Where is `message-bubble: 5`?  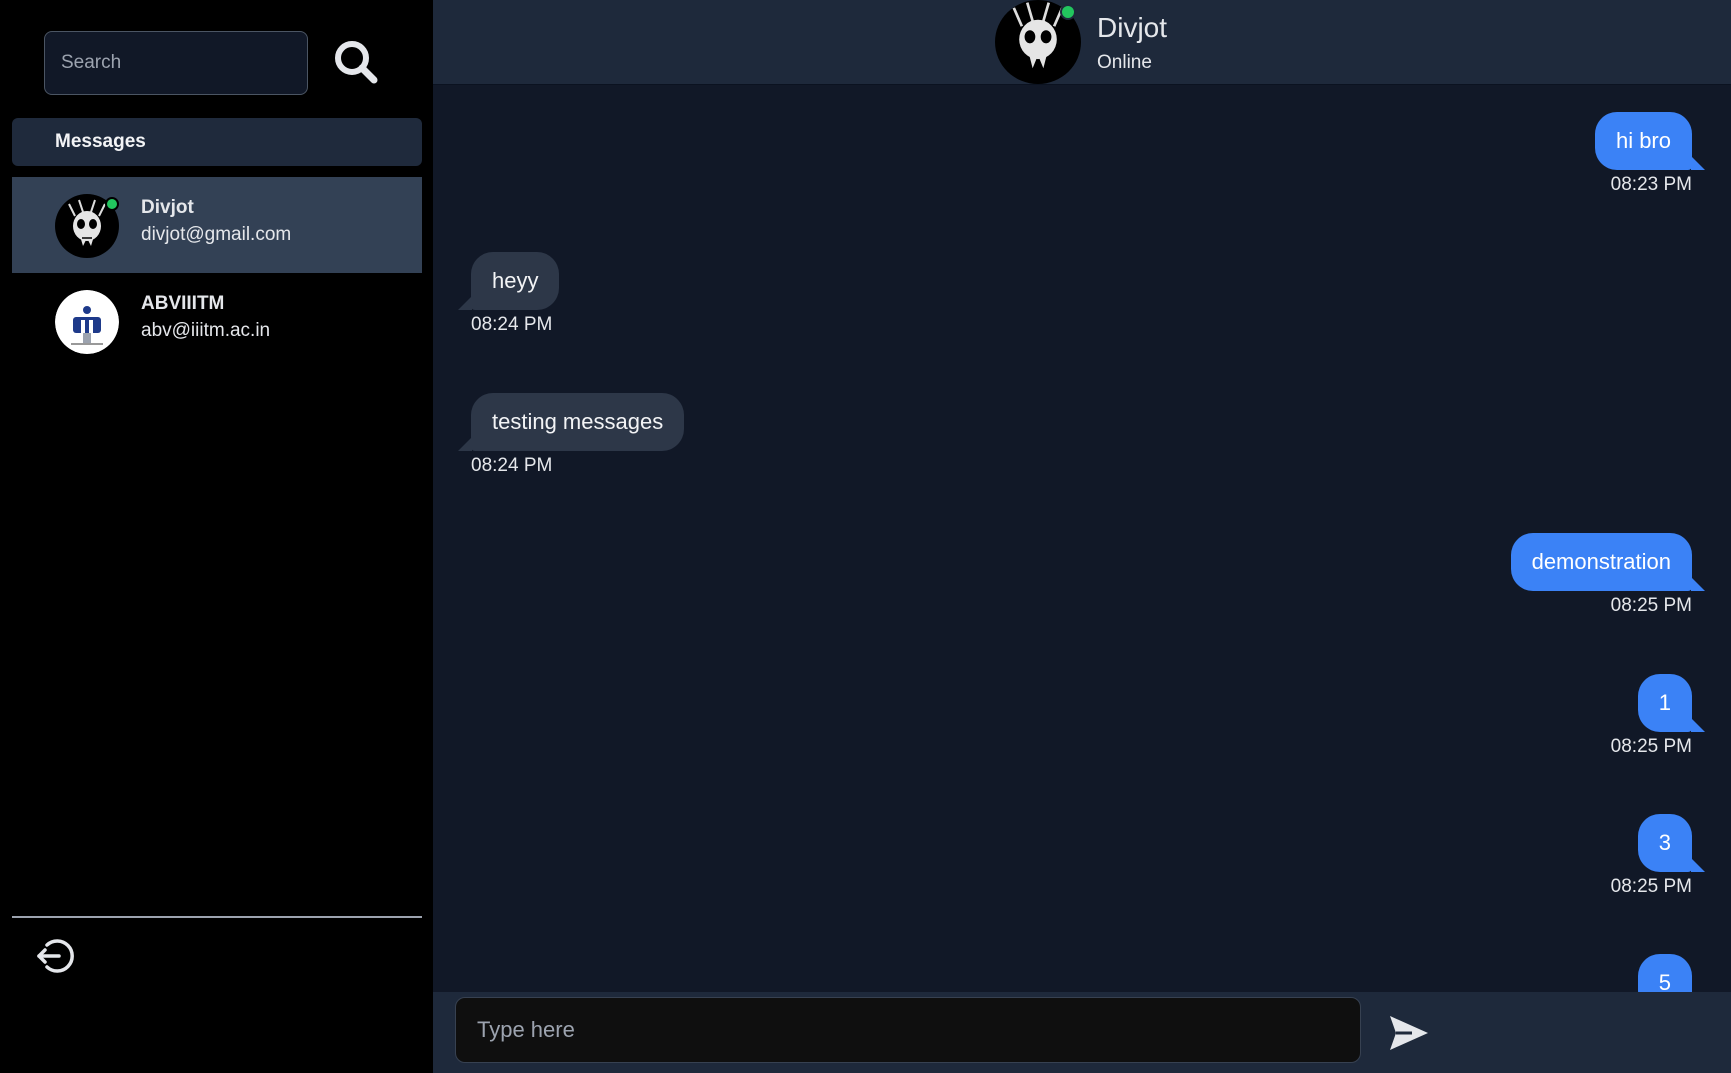
message-bubble: 5 is located at coordinates (1664, 973).